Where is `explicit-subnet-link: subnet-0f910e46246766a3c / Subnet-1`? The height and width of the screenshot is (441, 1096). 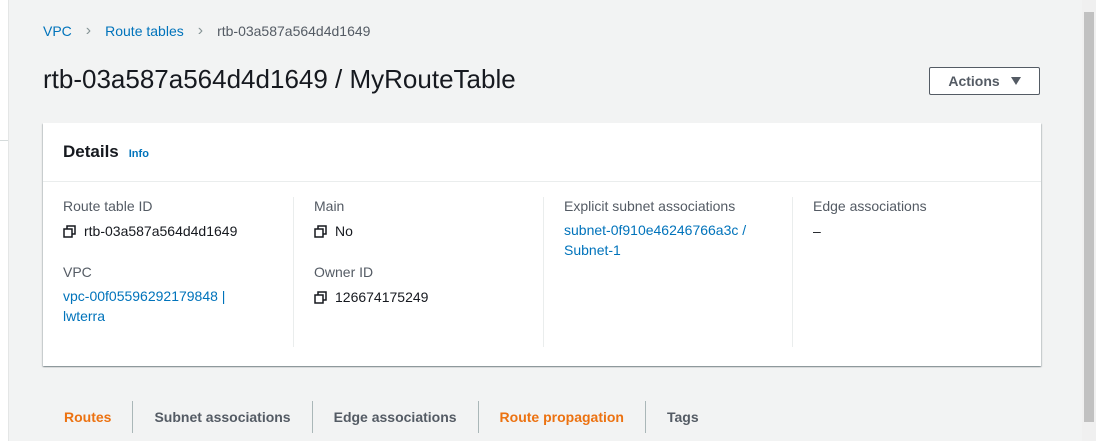 explicit-subnet-link: subnet-0f910e46246766a3c / Subnet-1 is located at coordinates (679, 240).